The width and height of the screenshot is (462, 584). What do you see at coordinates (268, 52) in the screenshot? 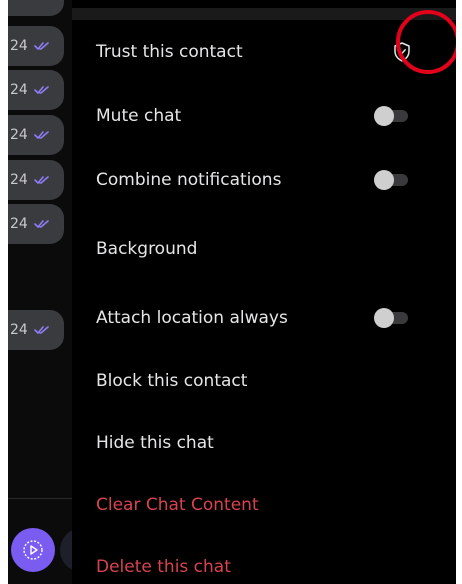
I see `menu-item-trust-contact: Trust this contact` at bounding box center [268, 52].